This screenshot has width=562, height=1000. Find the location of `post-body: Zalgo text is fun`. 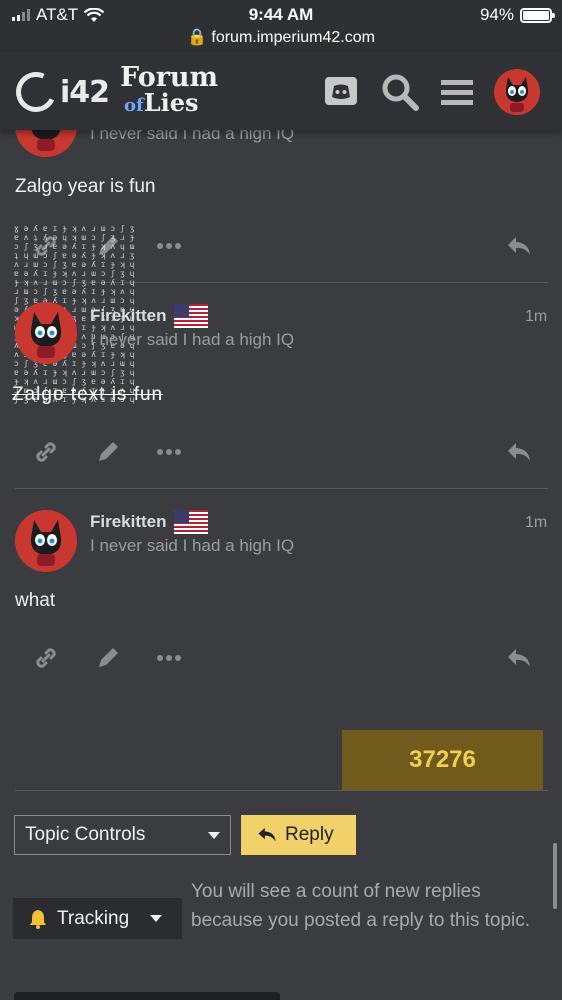

post-body: Zalgo text is fun is located at coordinates (88, 394).